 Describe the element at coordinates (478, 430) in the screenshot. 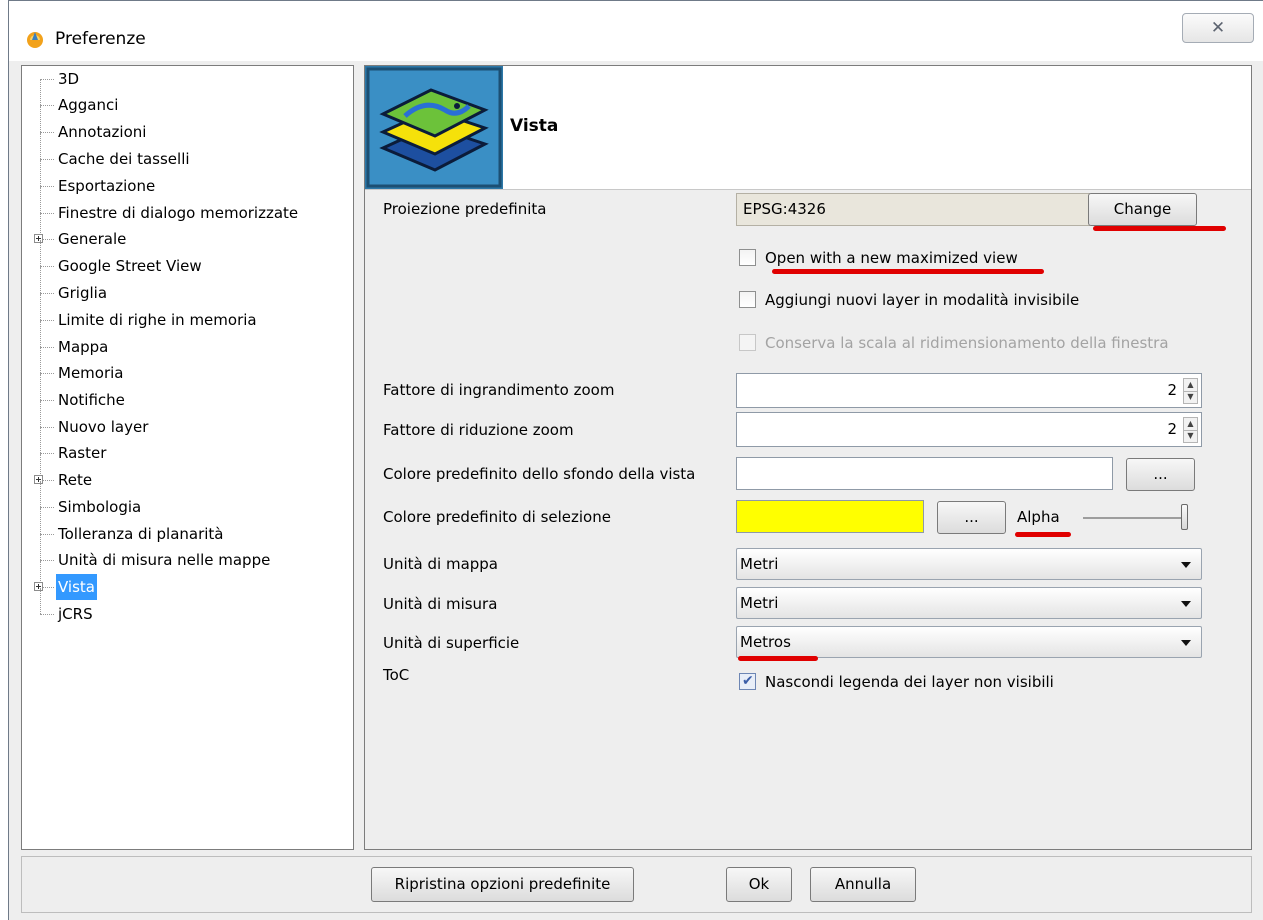

I see `zoom-out-label: Fattore di riduzione zoom` at that location.